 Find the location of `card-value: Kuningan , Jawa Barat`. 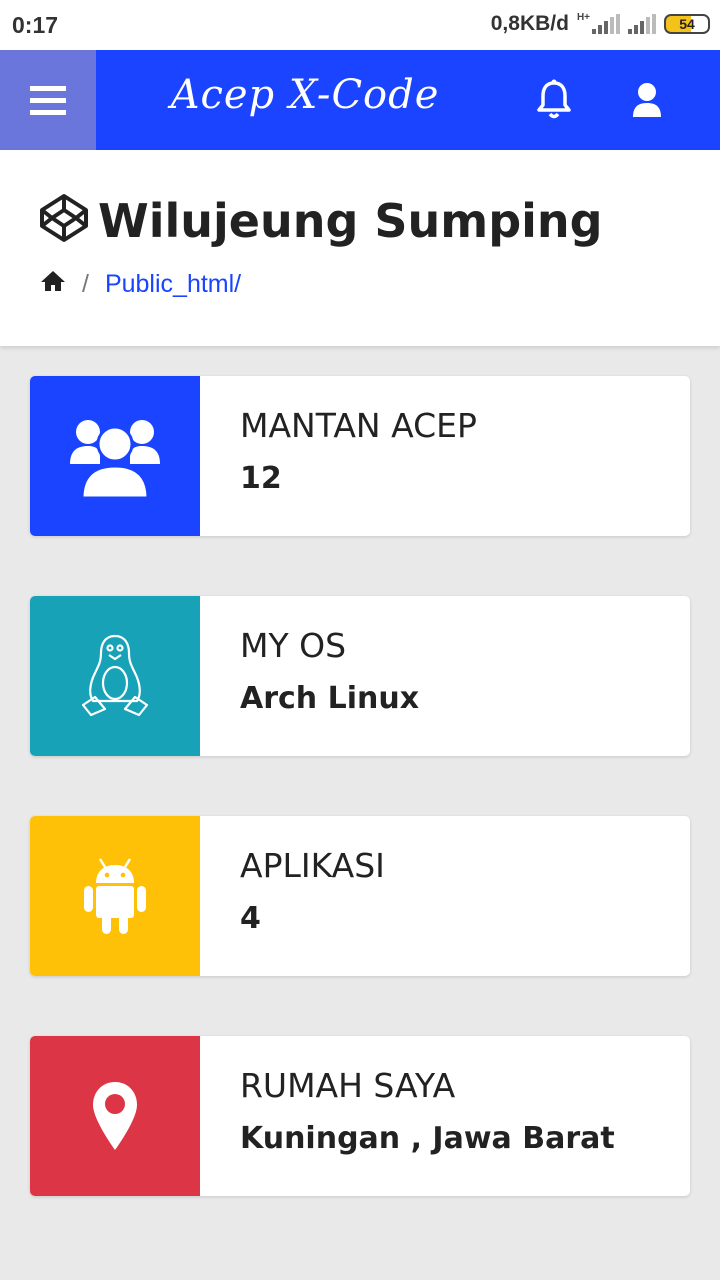

card-value: Kuningan , Jawa Barat is located at coordinates (427, 1138).